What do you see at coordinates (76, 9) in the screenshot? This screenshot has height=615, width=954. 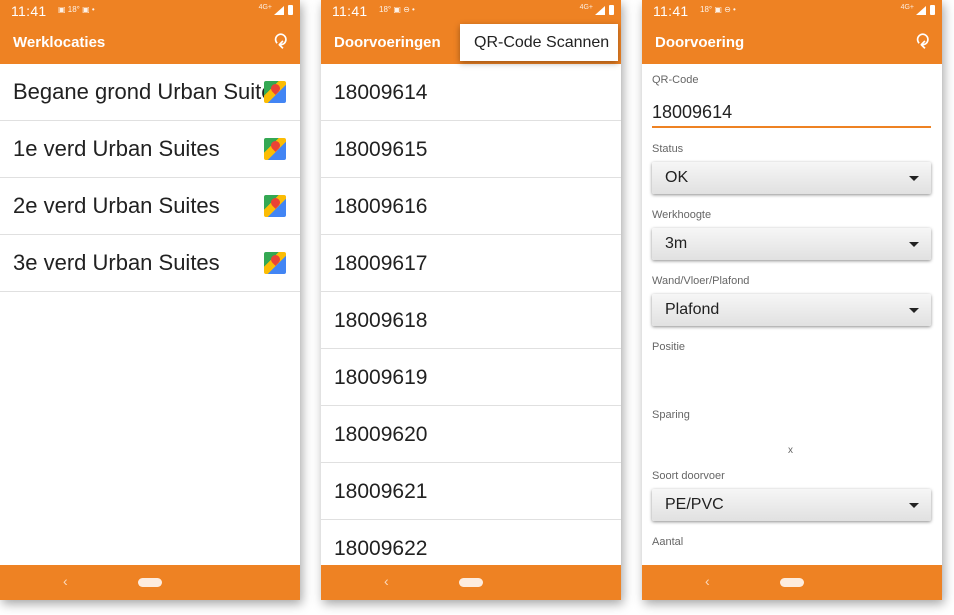 I see `notification-icons: ▣ 18° ▣ •` at bounding box center [76, 9].